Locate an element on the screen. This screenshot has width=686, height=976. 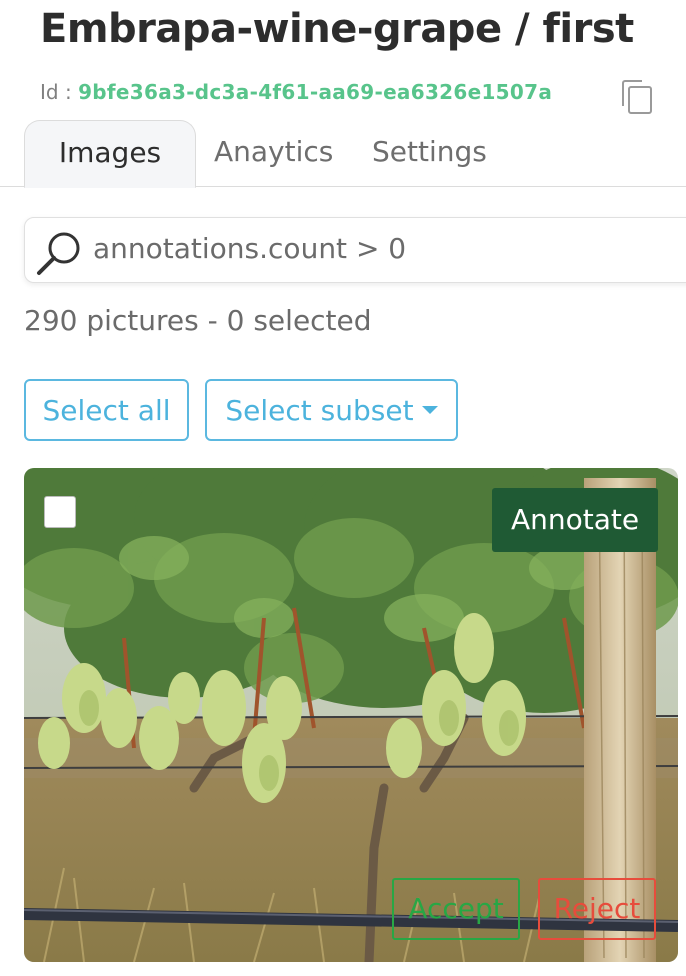
tab-images: Images is located at coordinates (110, 154).